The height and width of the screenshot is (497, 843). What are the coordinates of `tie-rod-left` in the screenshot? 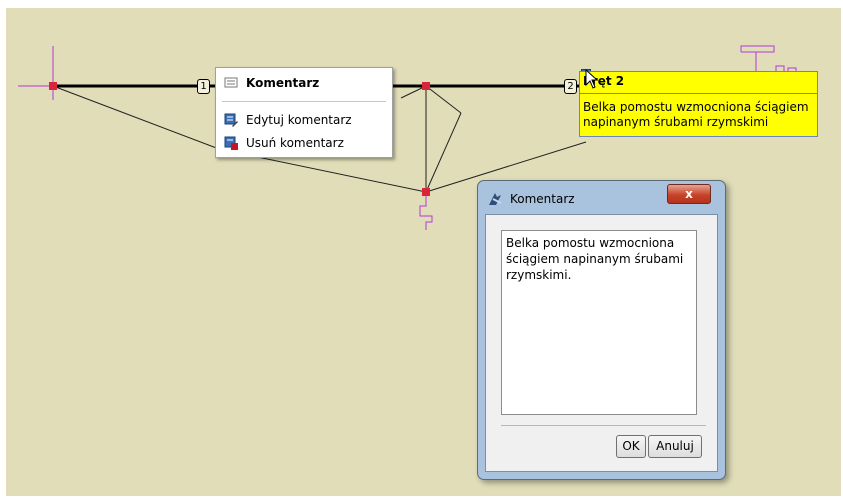 It's located at (136, 117).